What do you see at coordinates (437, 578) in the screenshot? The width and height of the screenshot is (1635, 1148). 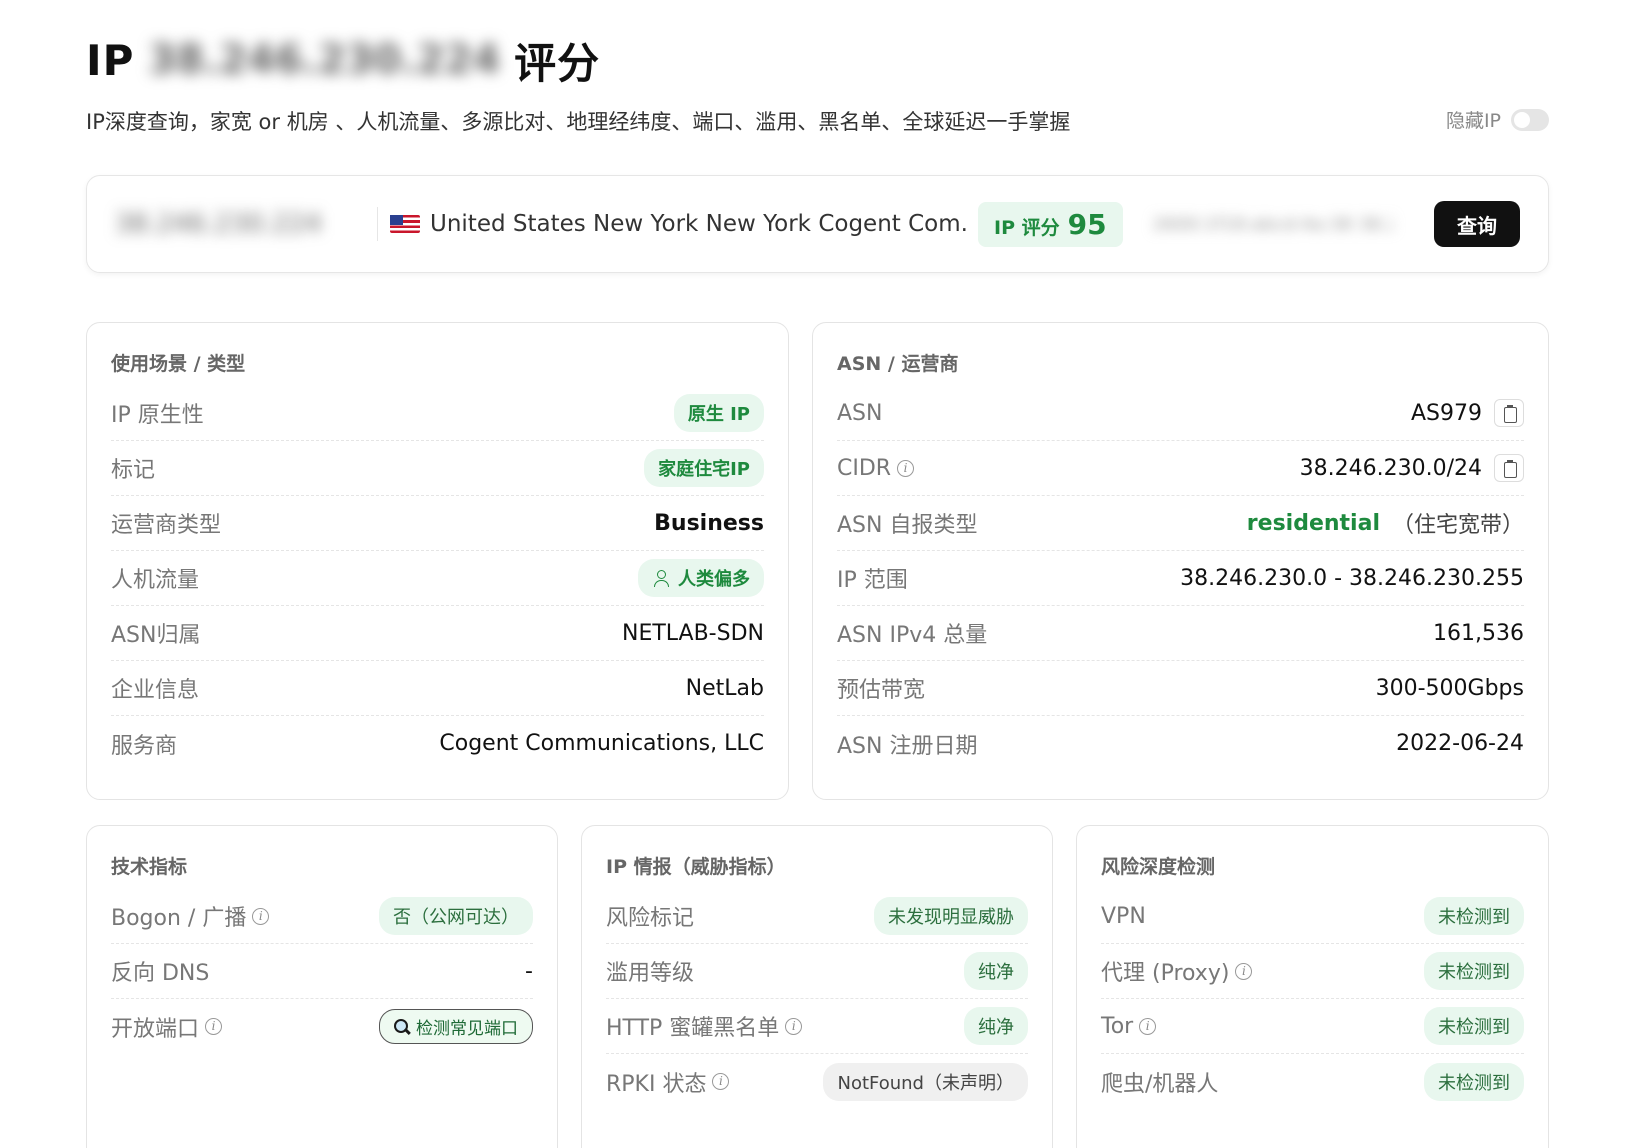 I see `table-row: 人机流量 人类偏多` at bounding box center [437, 578].